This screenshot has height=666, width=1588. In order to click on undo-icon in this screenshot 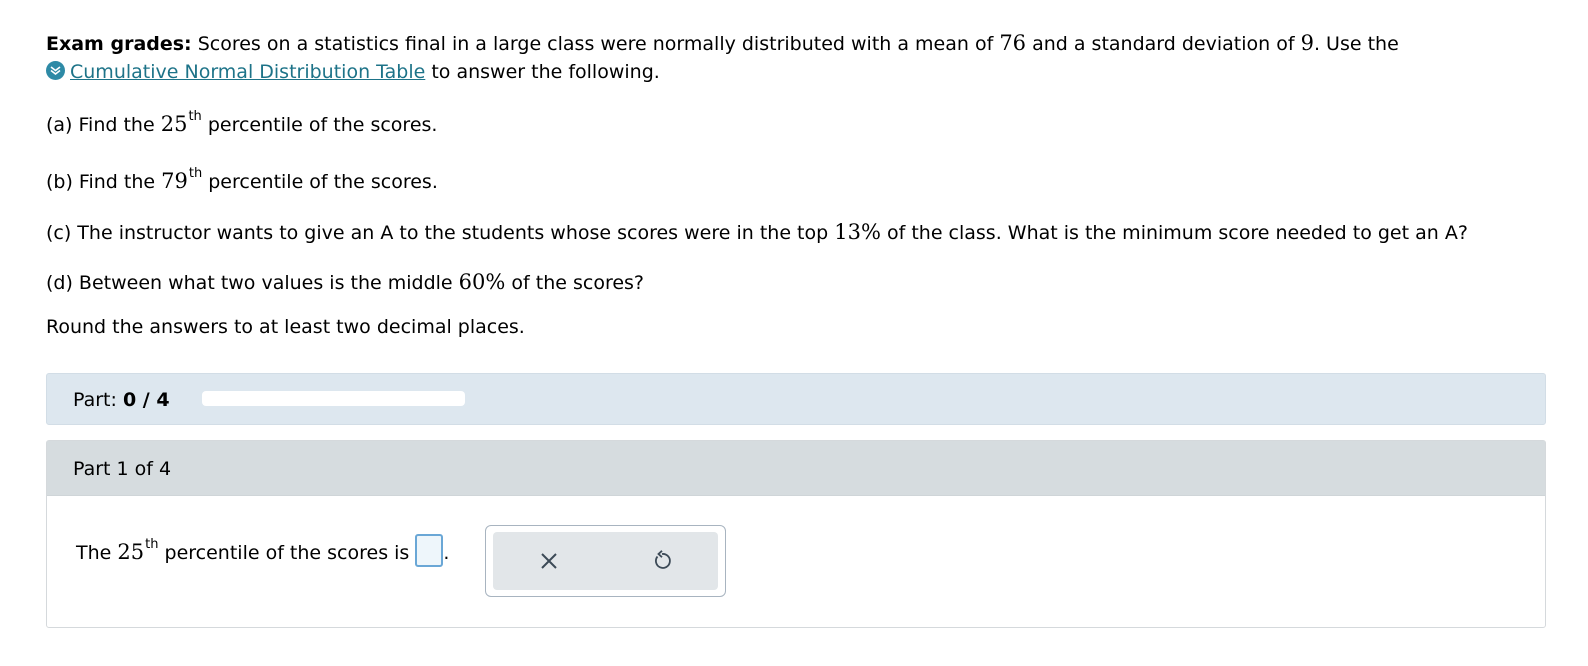, I will do `click(662, 561)`.